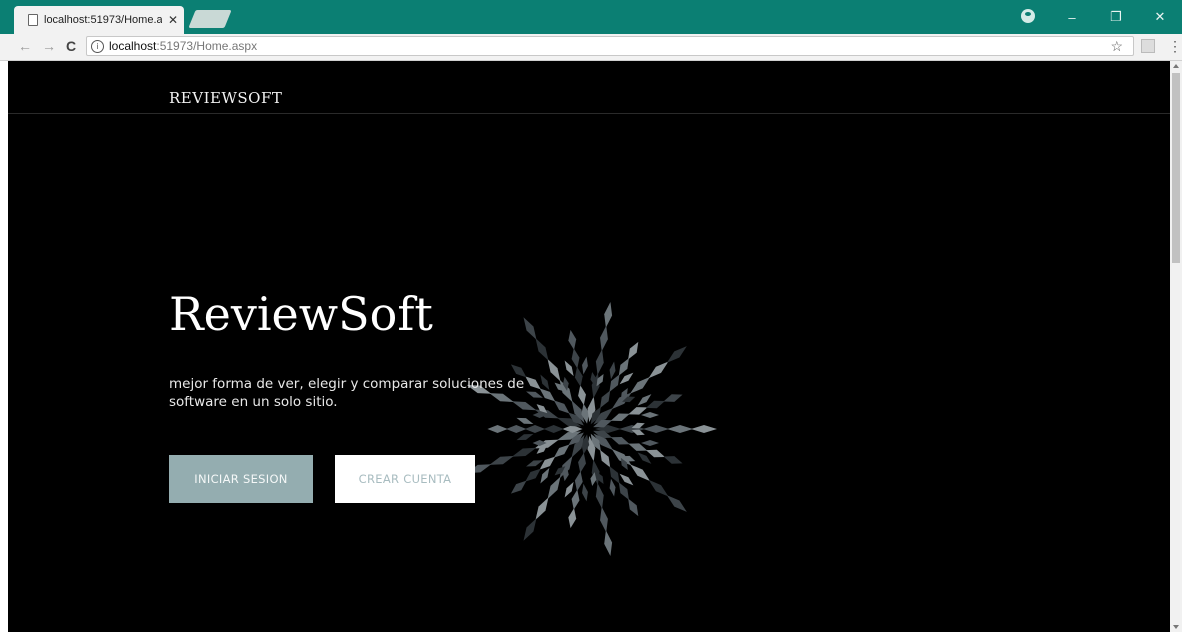 The width and height of the screenshot is (1182, 632). I want to click on minimize-button: –, so click(1072, 17).